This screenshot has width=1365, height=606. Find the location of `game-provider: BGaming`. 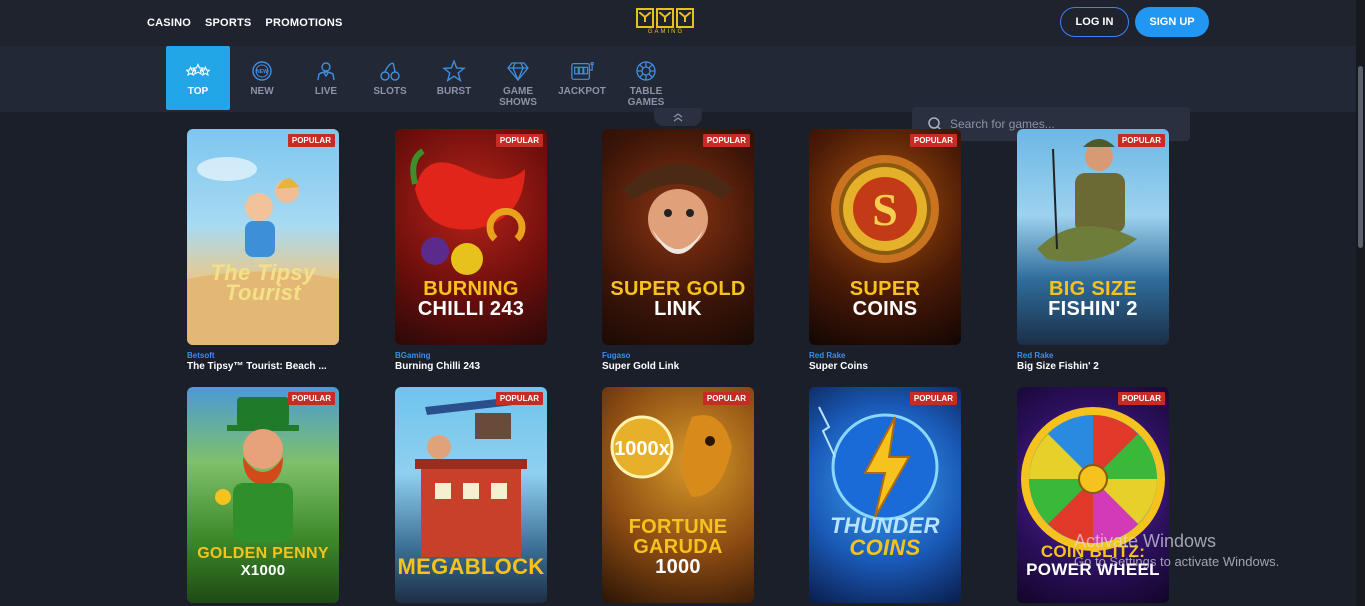

game-provider: BGaming is located at coordinates (413, 355).